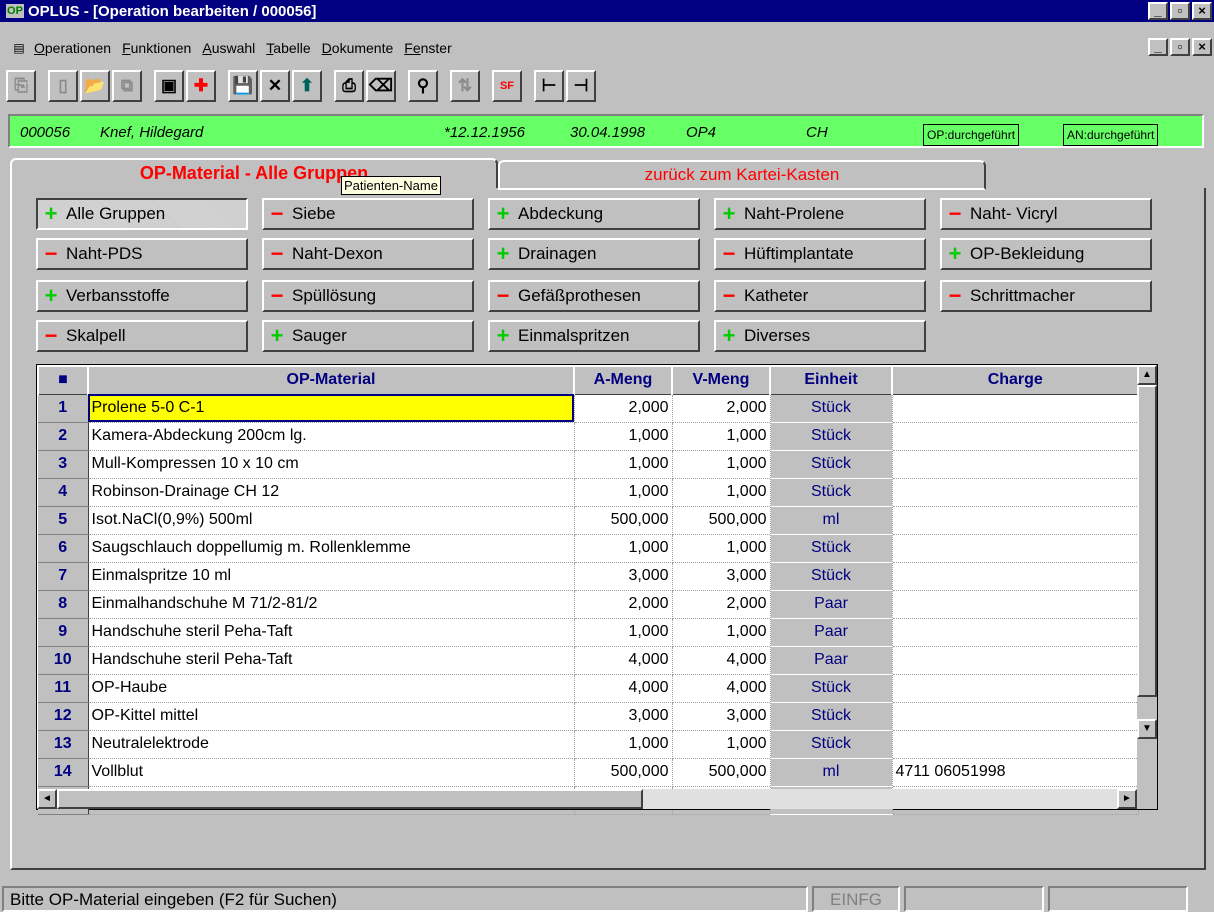 Image resolution: width=1214 pixels, height=912 pixels. What do you see at coordinates (1015, 380) in the screenshot?
I see `column-header-charge: Charge` at bounding box center [1015, 380].